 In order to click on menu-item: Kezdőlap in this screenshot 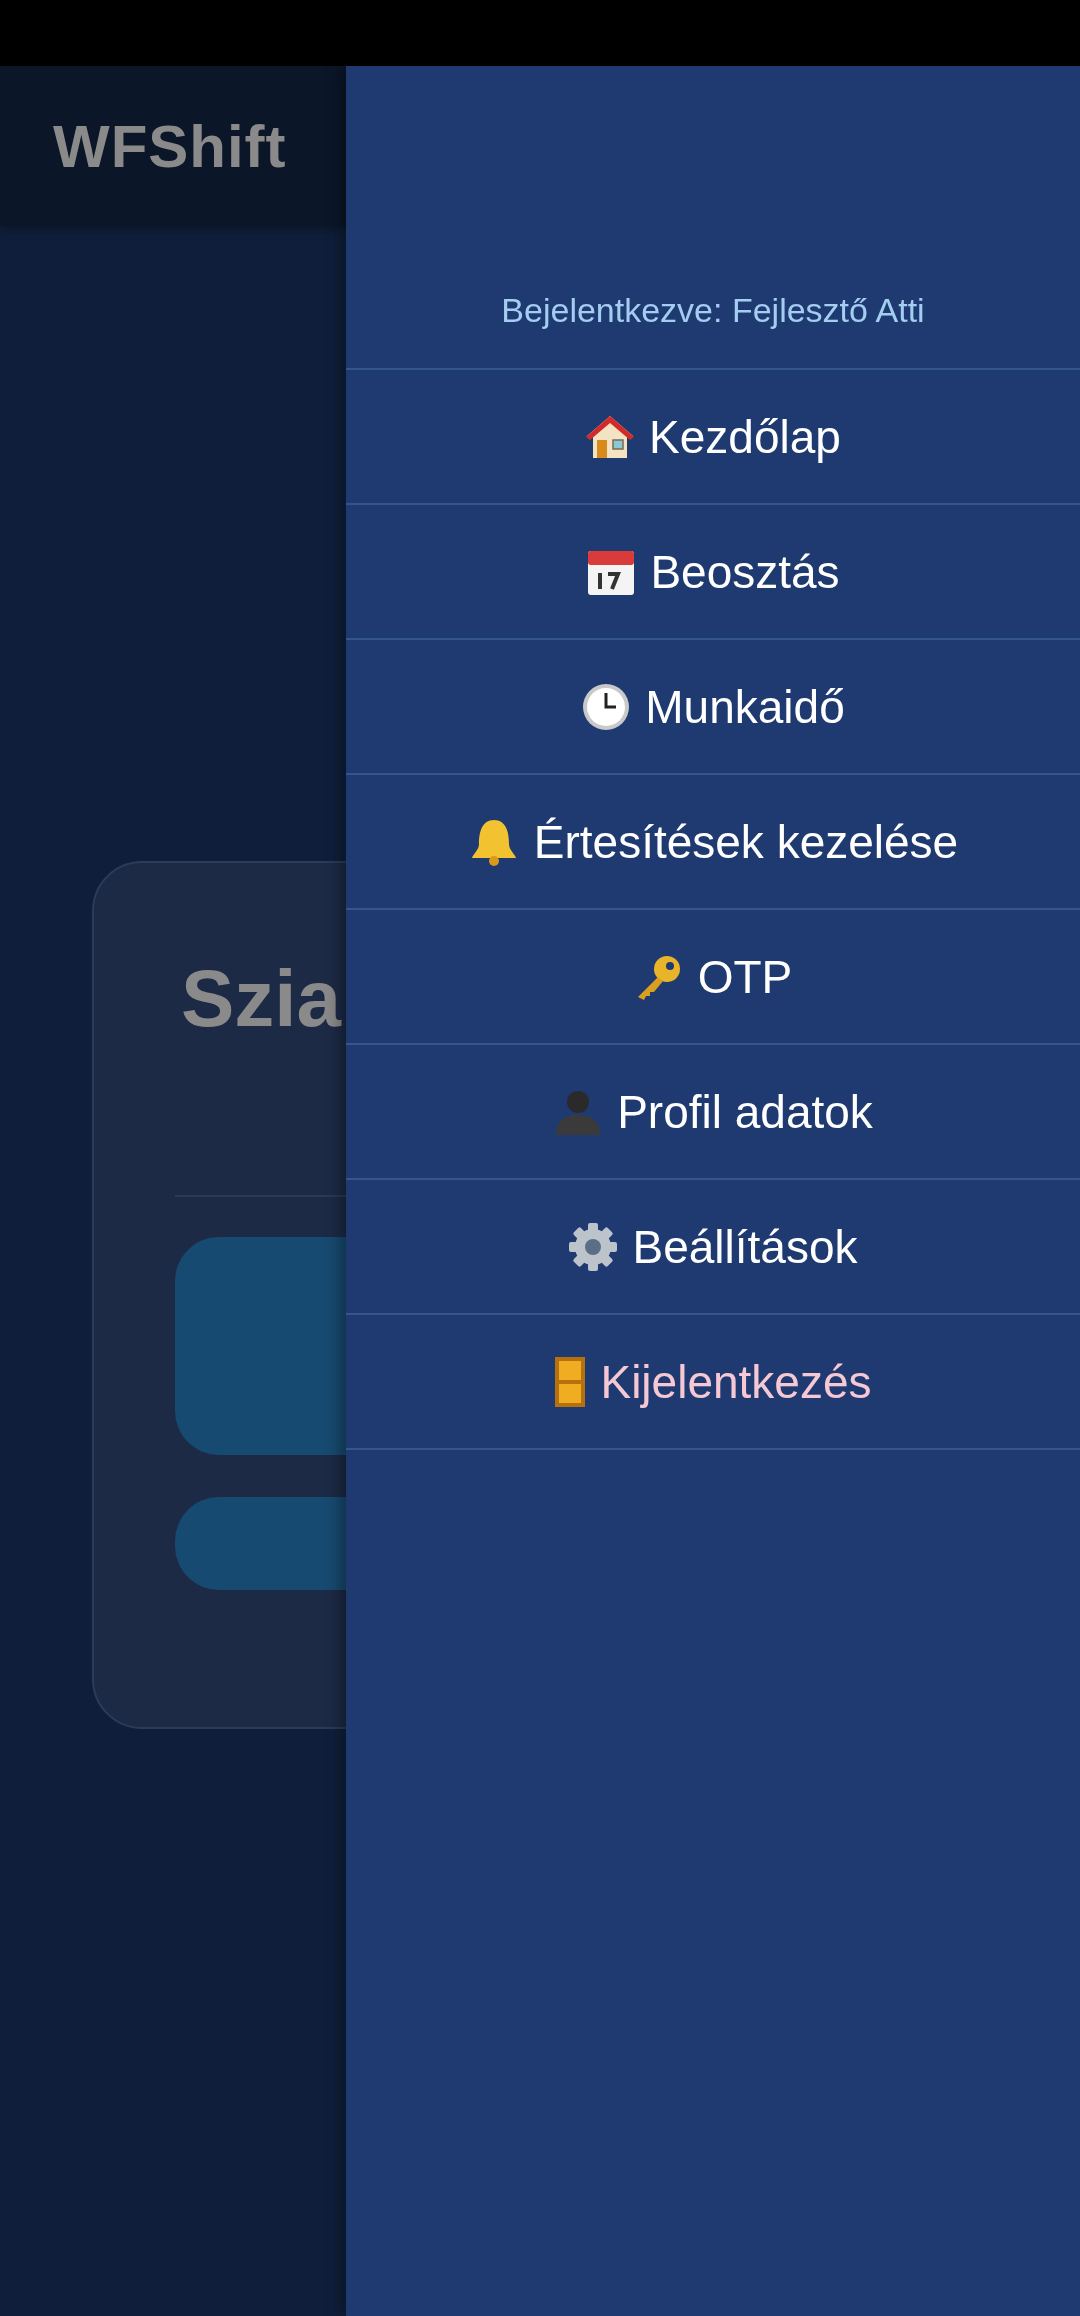, I will do `click(713, 437)`.